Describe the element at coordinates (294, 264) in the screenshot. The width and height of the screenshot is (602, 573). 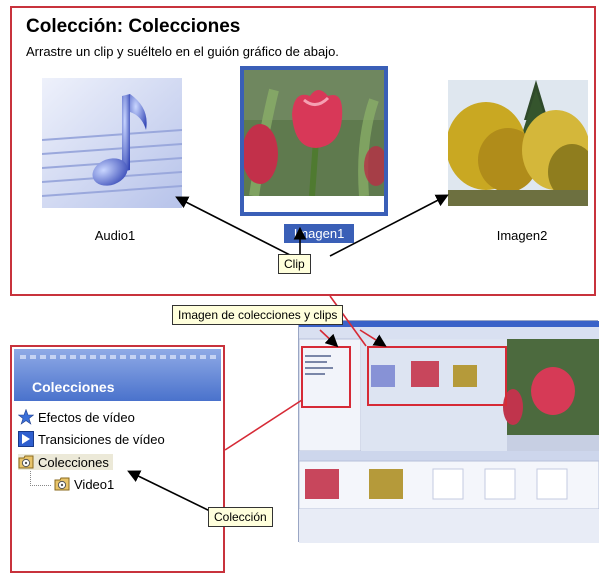
I see `callout-clip: Clip` at that location.